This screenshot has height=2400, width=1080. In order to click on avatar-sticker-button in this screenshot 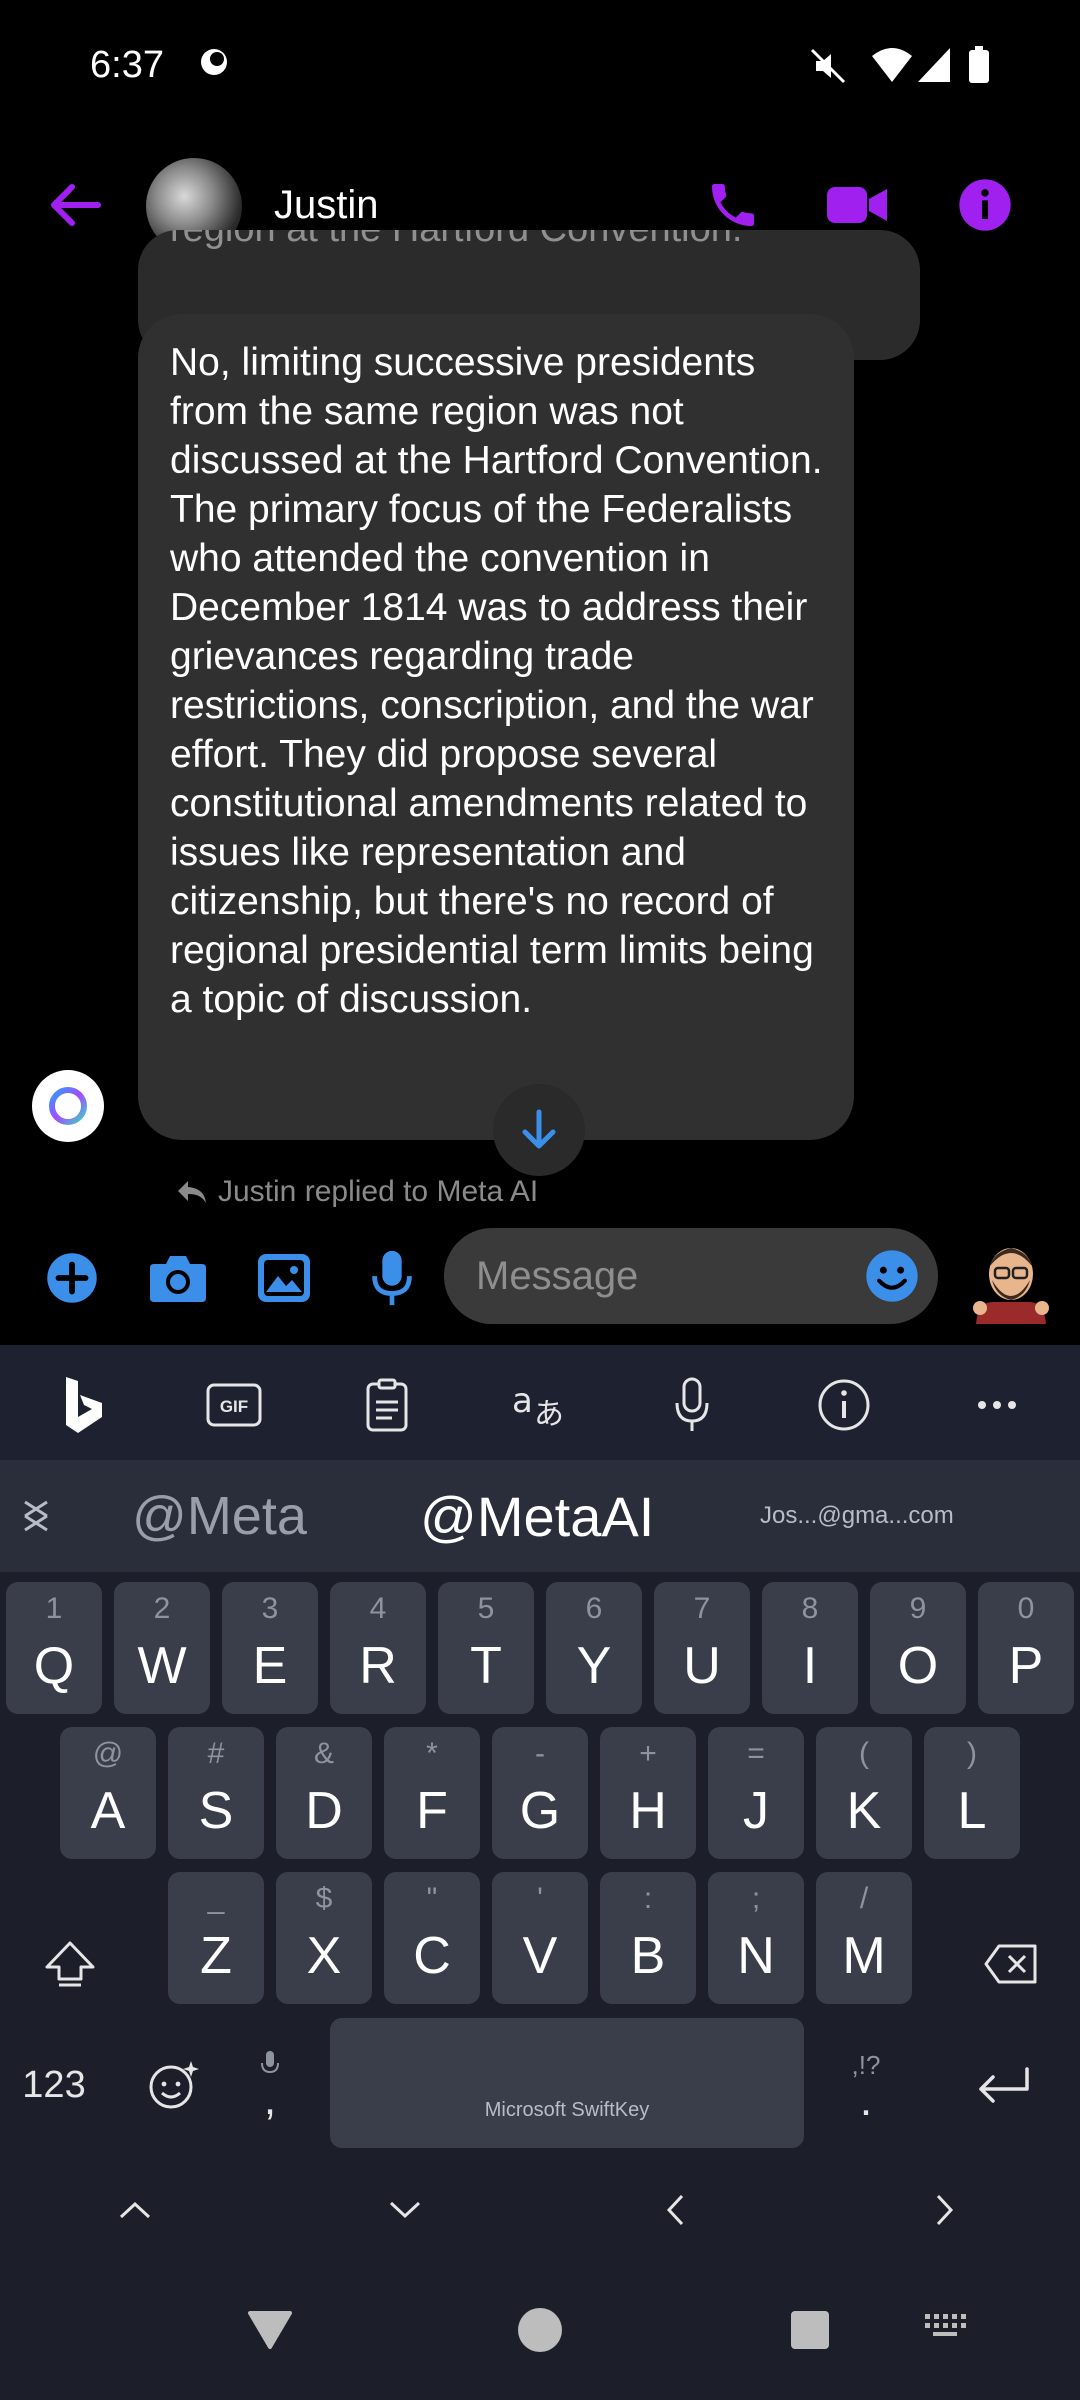, I will do `click(1011, 1279)`.